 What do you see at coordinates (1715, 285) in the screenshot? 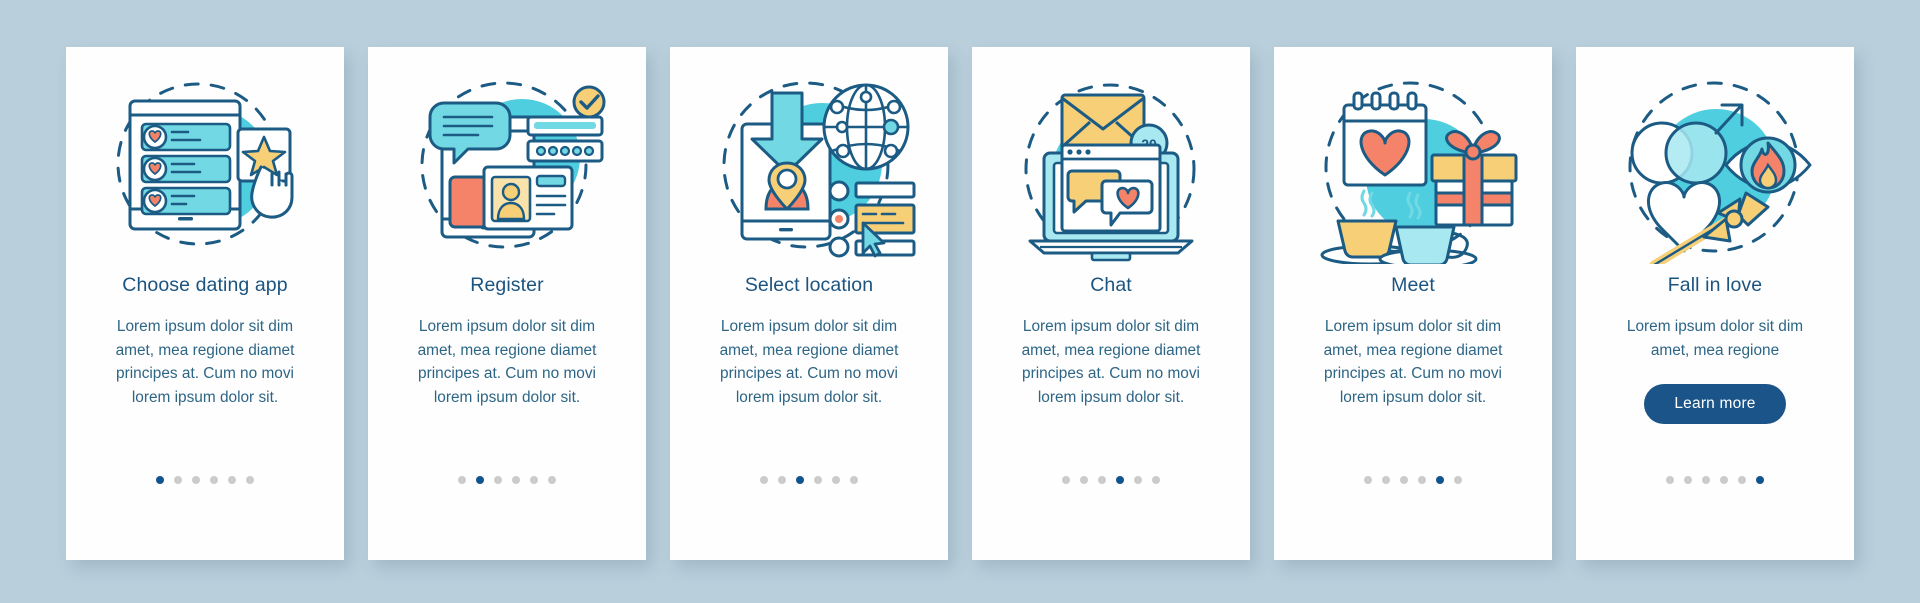
I see `card-title: Fall in love` at bounding box center [1715, 285].